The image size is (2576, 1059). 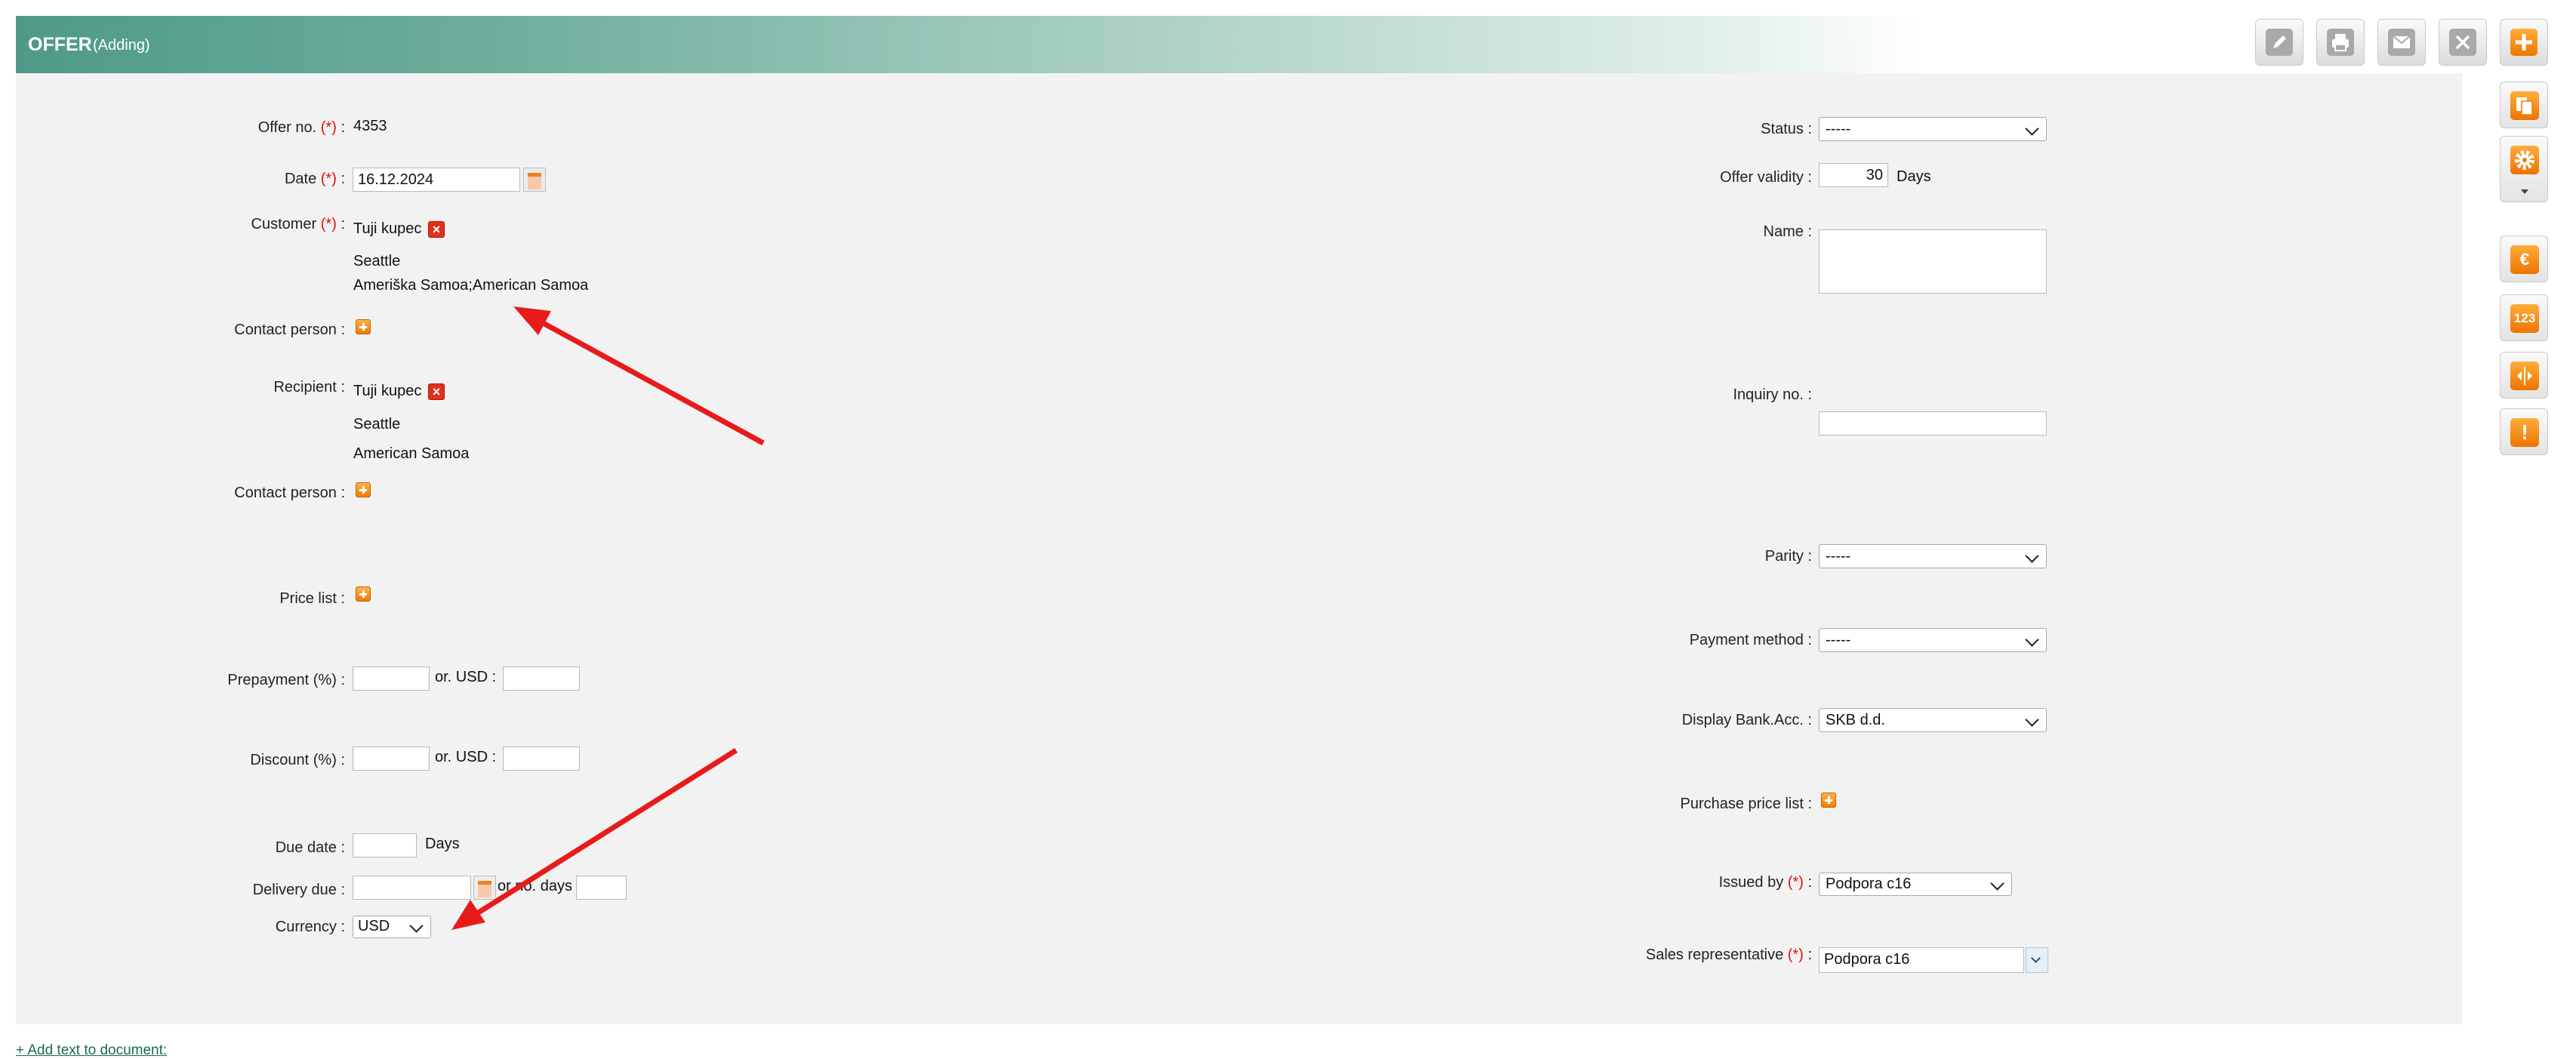 I want to click on delivery-calendar-icon, so click(x=484, y=888).